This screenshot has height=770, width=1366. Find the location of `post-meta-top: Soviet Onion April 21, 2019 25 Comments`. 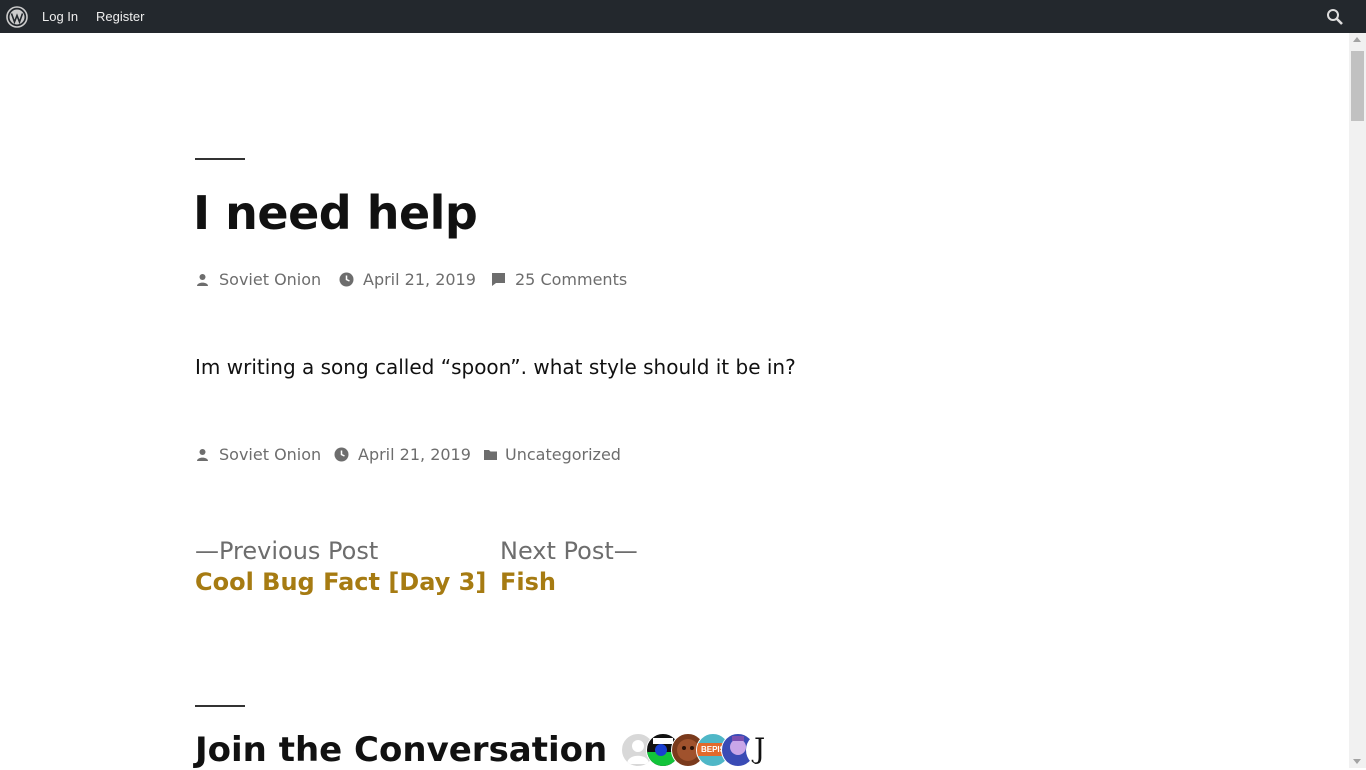

post-meta-top: Soviet Onion April 21, 2019 25 Comments is located at coordinates (545, 281).